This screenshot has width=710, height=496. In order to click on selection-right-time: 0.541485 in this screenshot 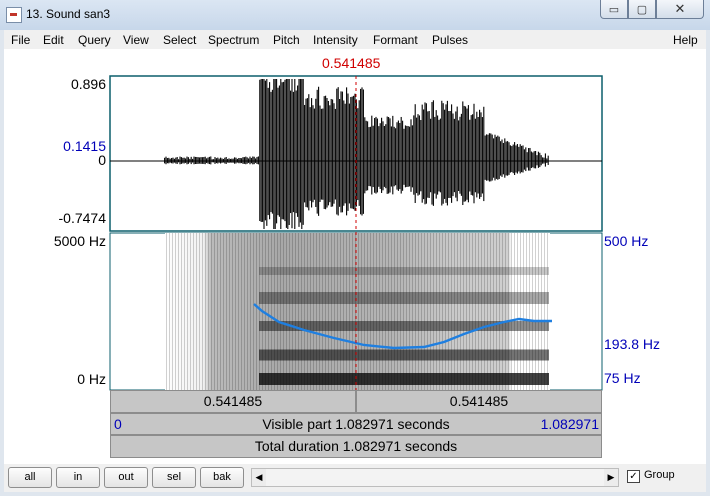, I will do `click(479, 401)`.